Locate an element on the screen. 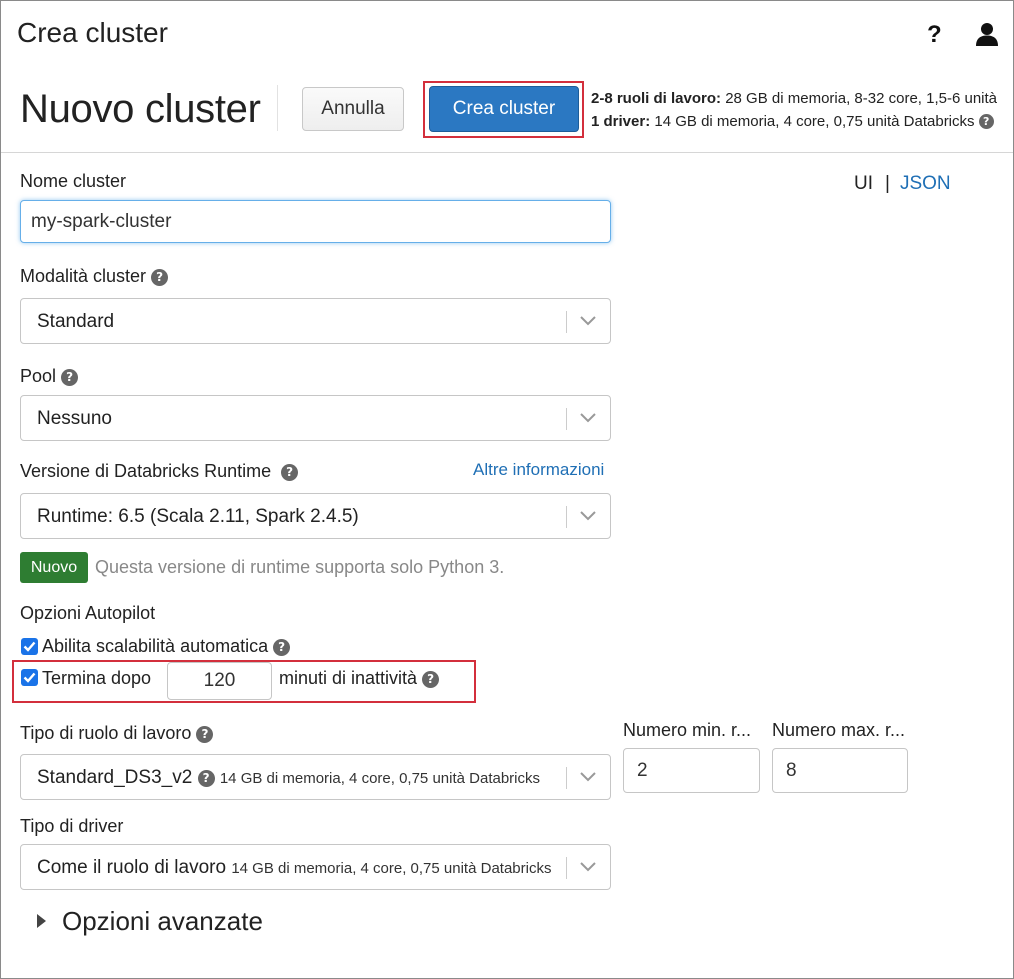 The height and width of the screenshot is (979, 1014). cluster-name-label: Nome cluster is located at coordinates (73, 181).